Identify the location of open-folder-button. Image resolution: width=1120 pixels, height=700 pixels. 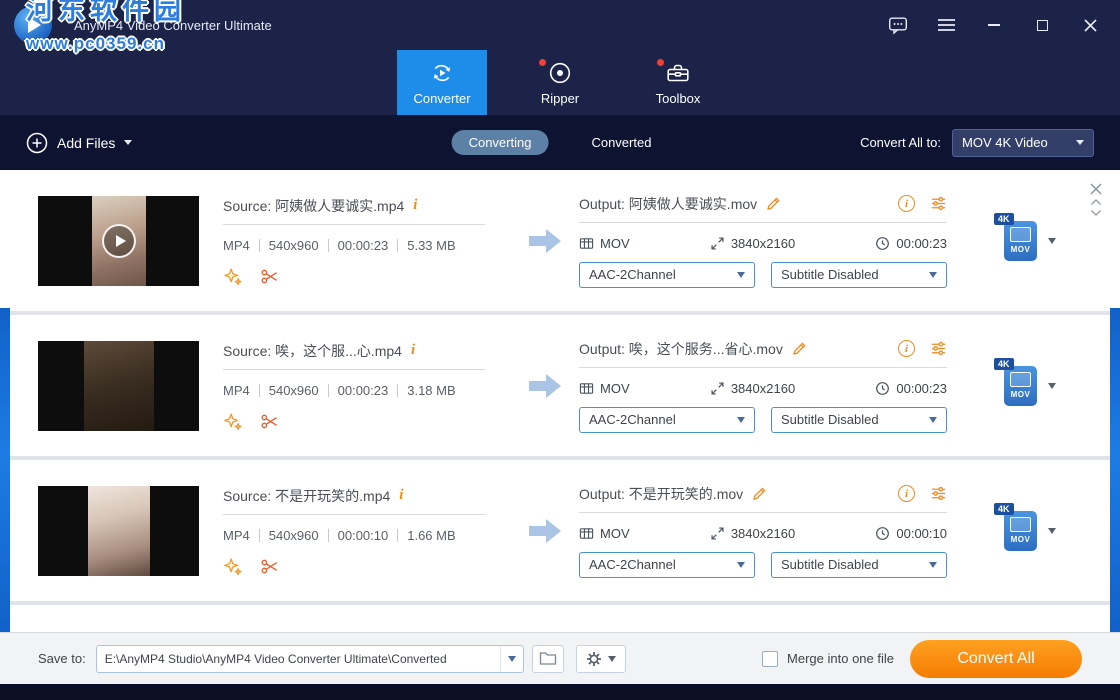
(547, 658).